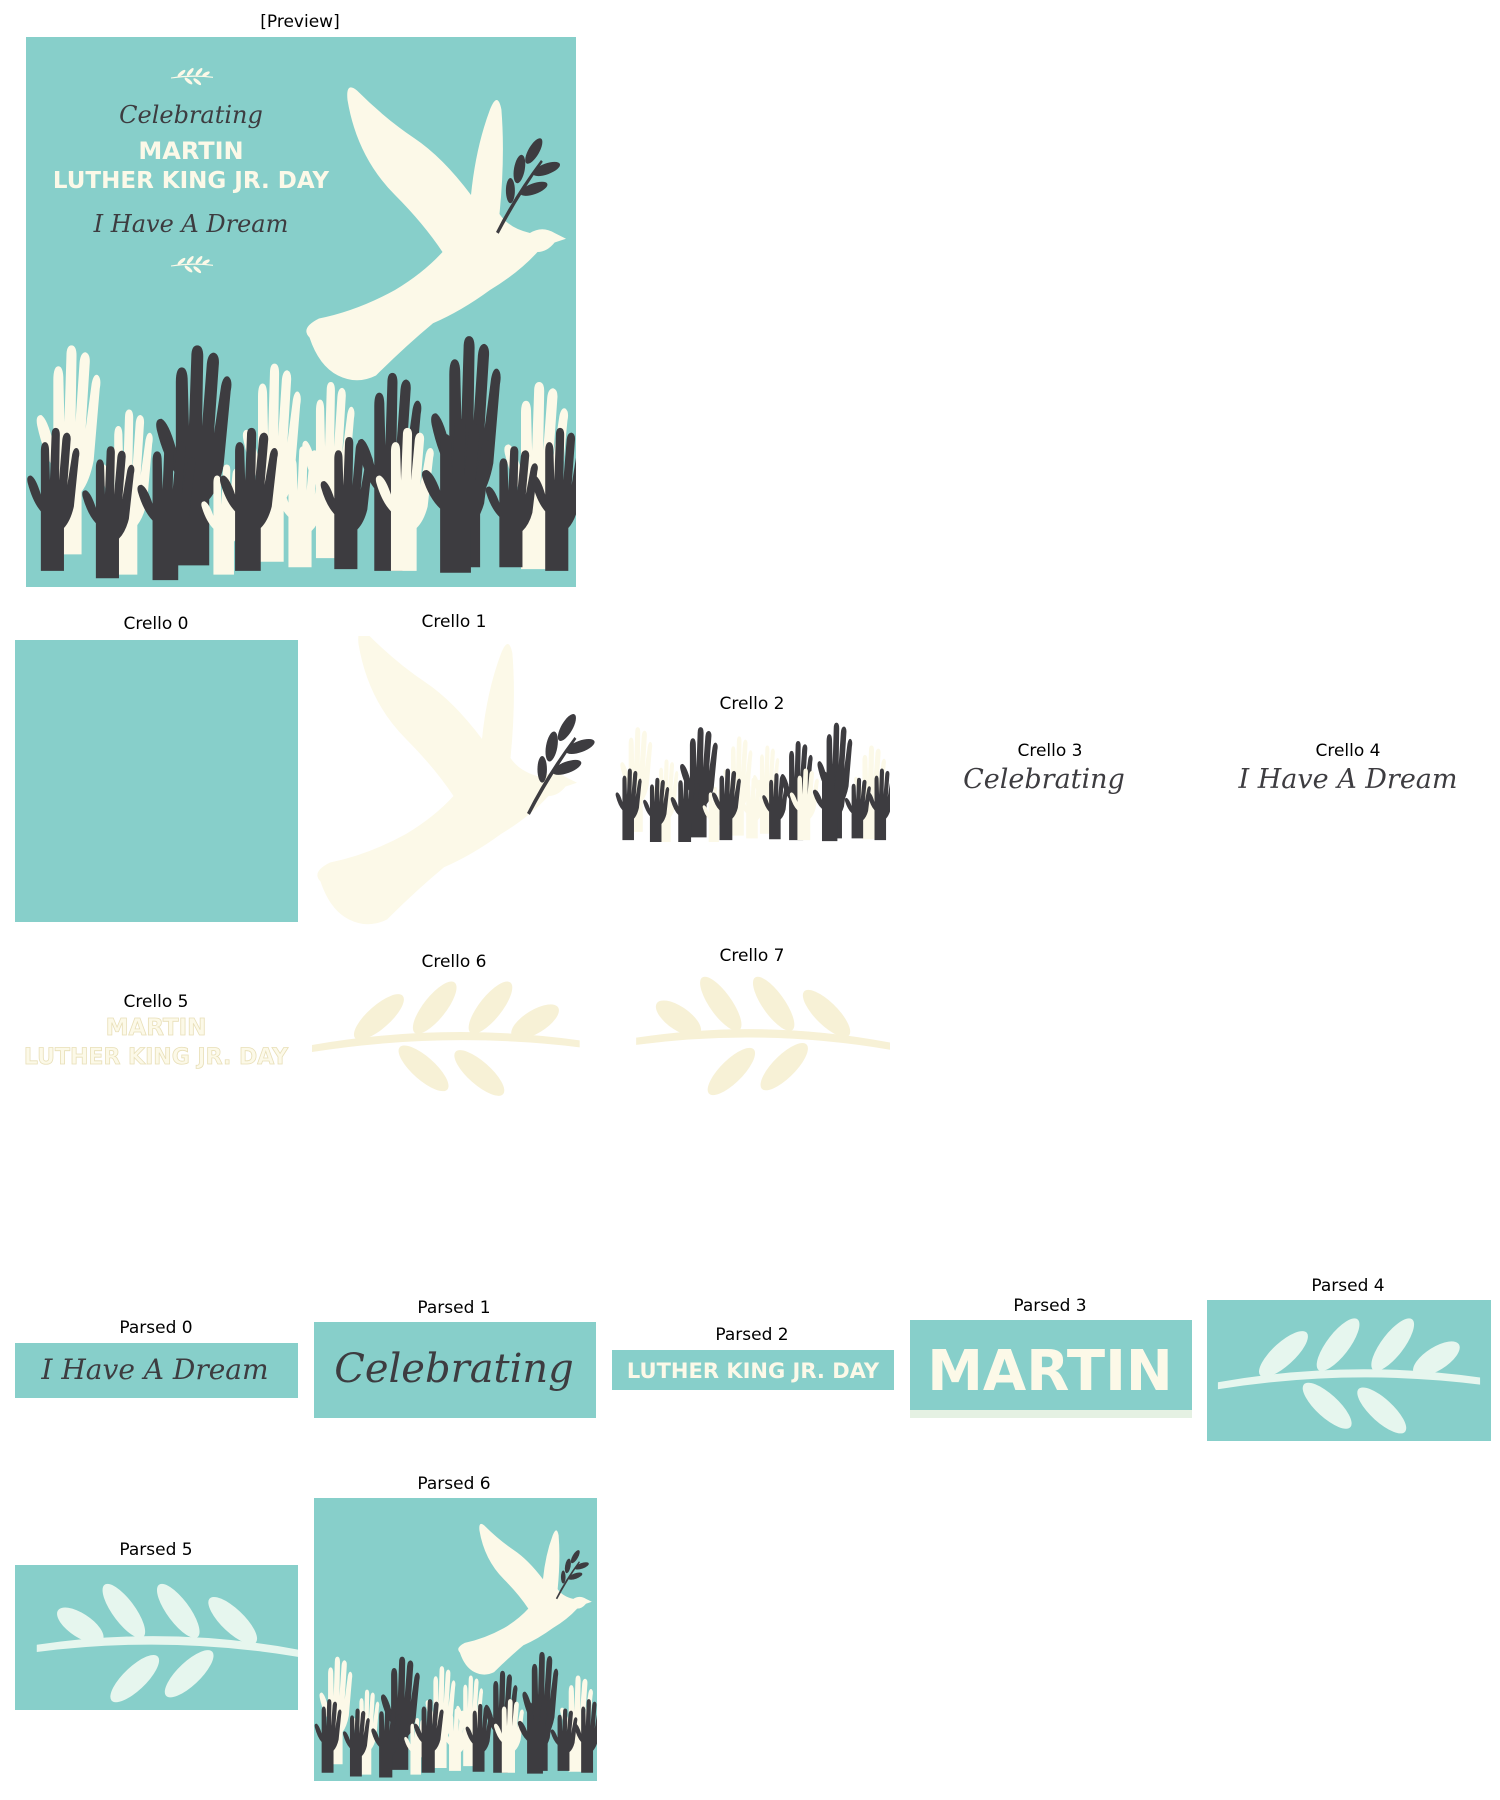  I want to click on crello-4-dream-text: I Have A Dream, so click(1347, 779).